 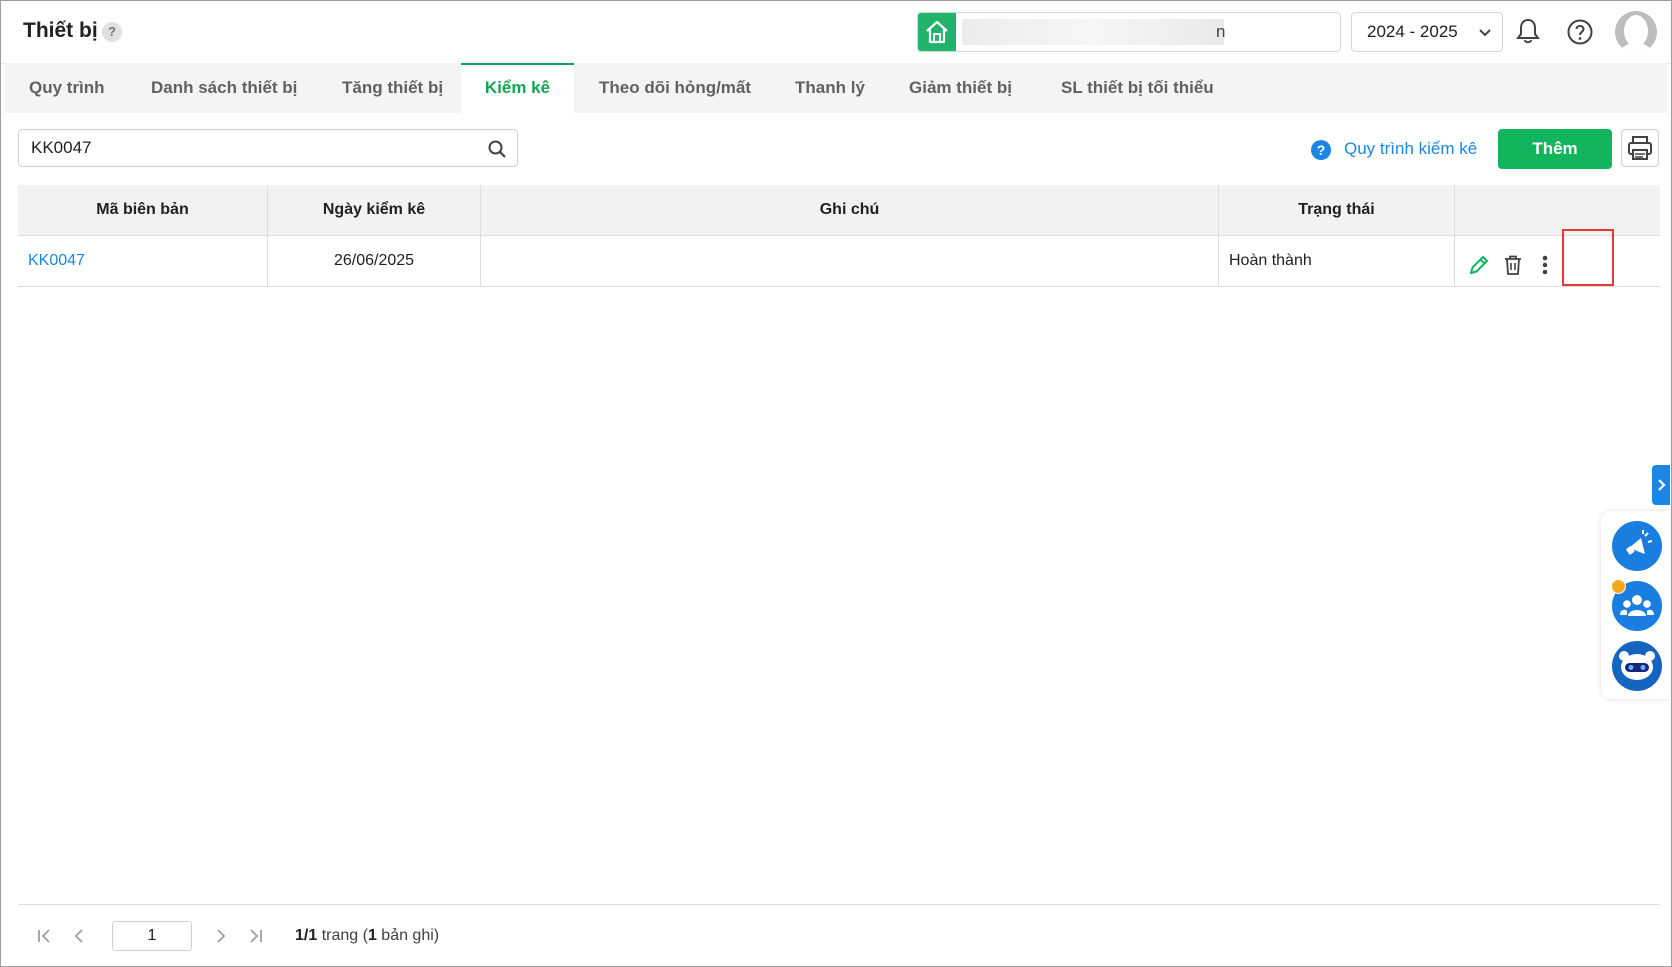 What do you see at coordinates (1221, 31) in the screenshot?
I see `school-name-suffix: n` at bounding box center [1221, 31].